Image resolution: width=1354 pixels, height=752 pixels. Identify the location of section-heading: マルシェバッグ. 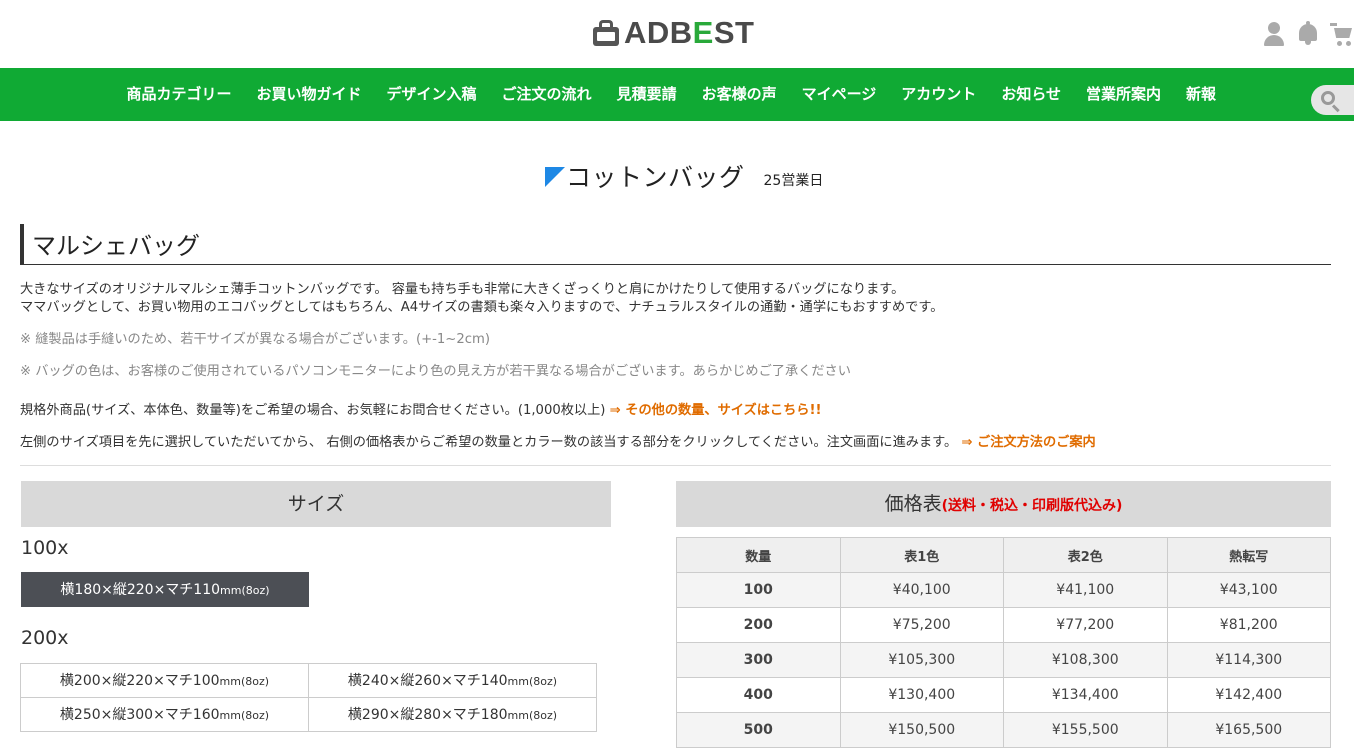
(675, 244).